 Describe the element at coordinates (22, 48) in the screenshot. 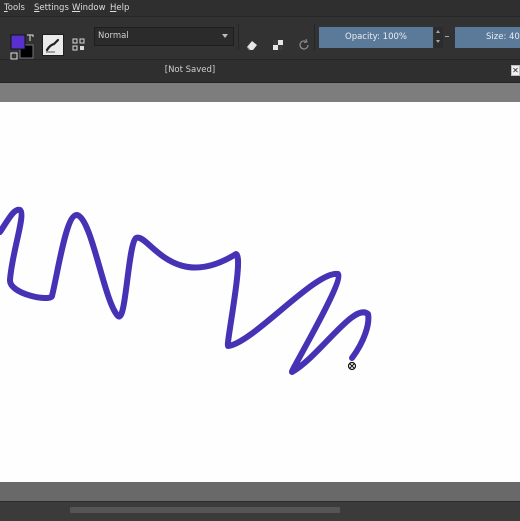

I see `foreground-background-color-selector` at that location.